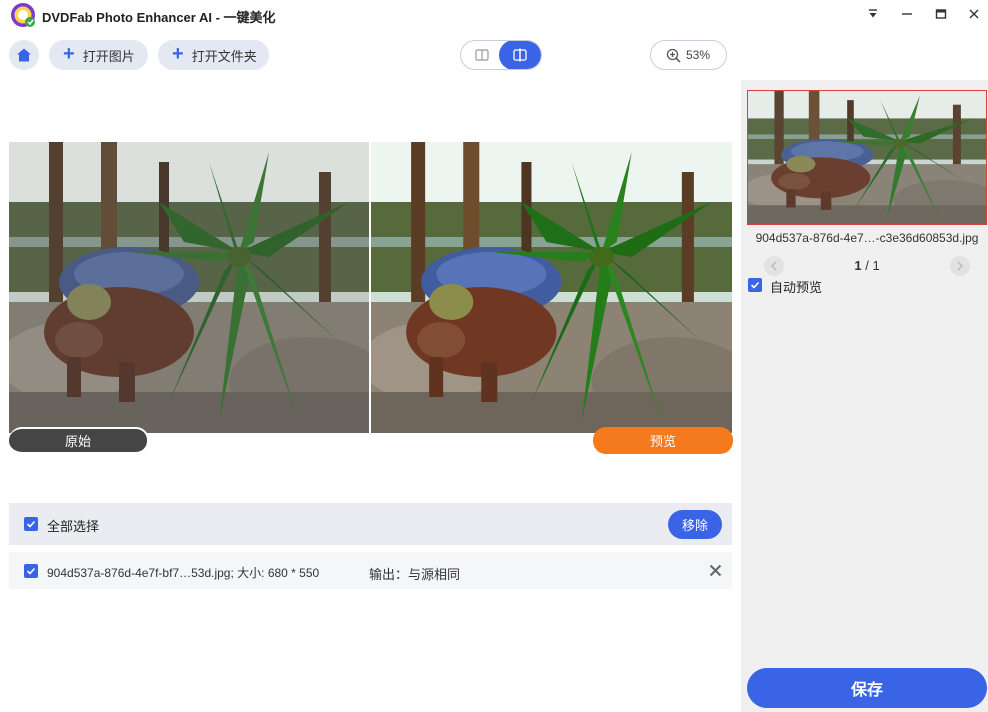  I want to click on remove-button: 移除, so click(695, 524).